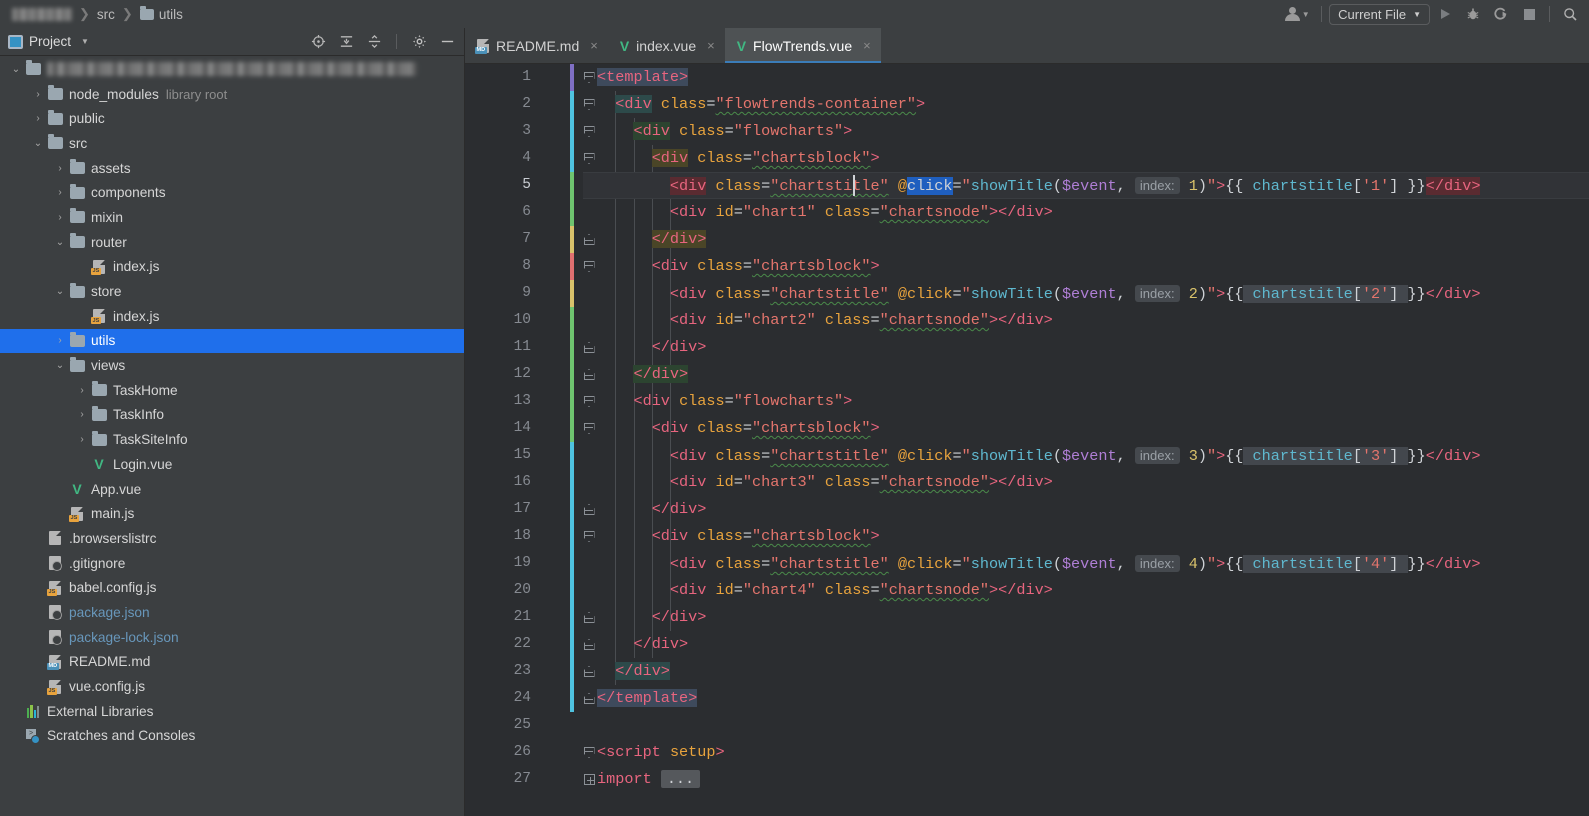  Describe the element at coordinates (1086, 698) in the screenshot. I see `code-line: </template>` at that location.